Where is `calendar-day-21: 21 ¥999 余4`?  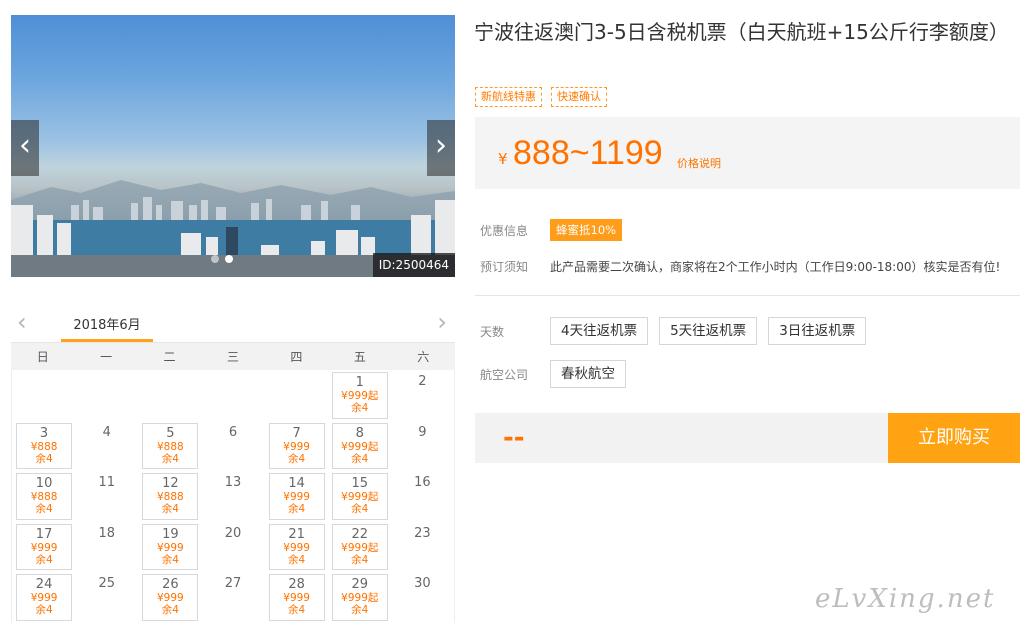 calendar-day-21: 21 ¥999 余4 is located at coordinates (296, 547).